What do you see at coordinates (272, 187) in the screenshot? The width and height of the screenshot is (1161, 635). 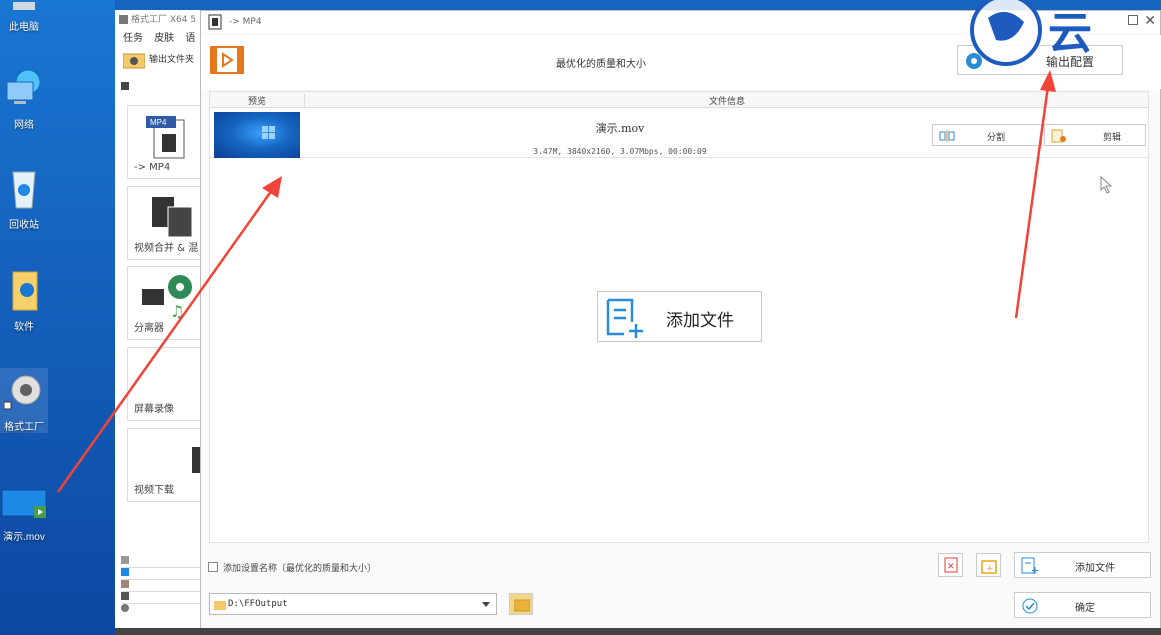 I see `arrowhead-left` at bounding box center [272, 187].